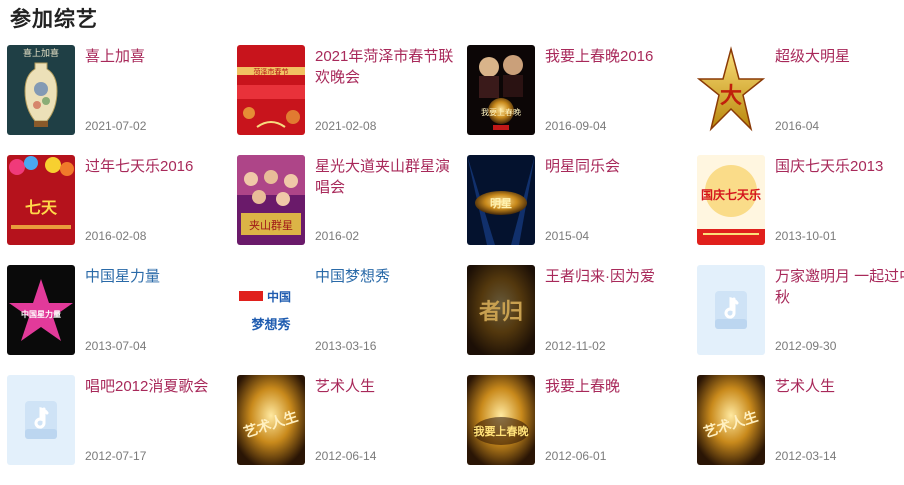 Image resolution: width=904 pixels, height=485 pixels. Describe the element at coordinates (576, 126) in the screenshot. I see `show-date: 2016-09-04` at that location.